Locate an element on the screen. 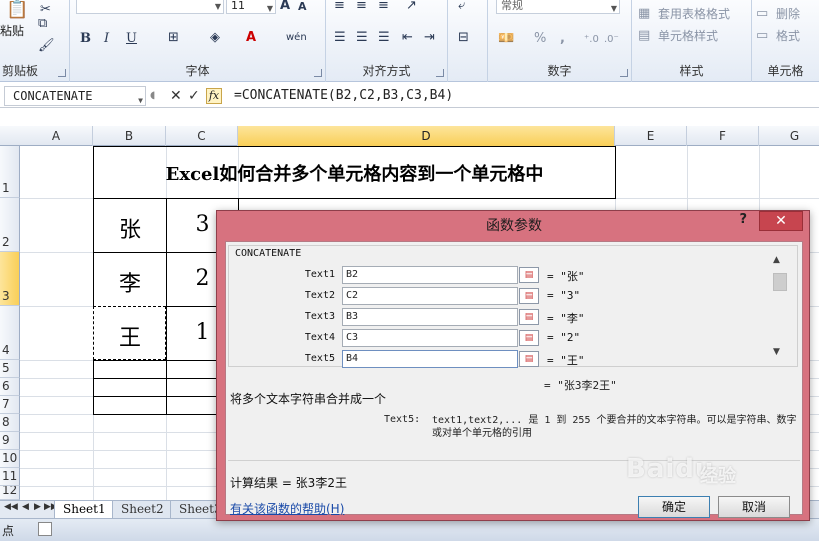 This screenshot has height=541, width=819. cell-b5 is located at coordinates (130, 369).